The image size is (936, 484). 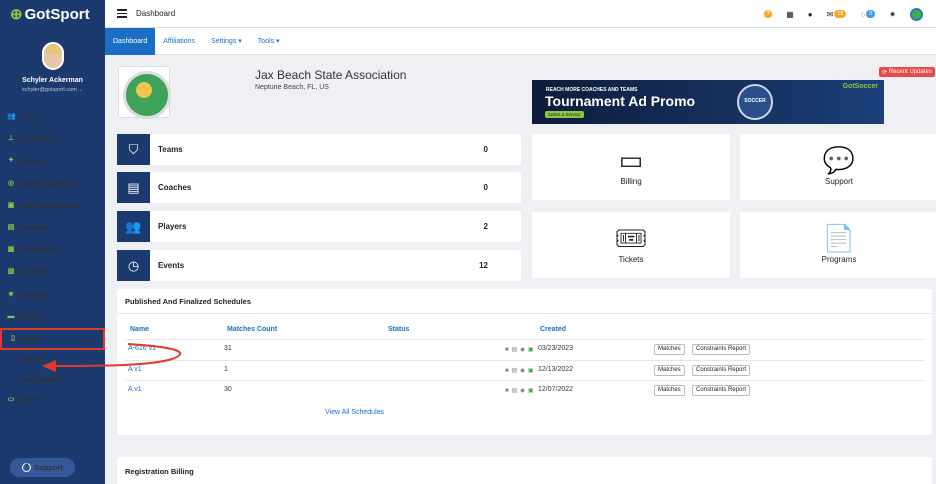 I want to click on stat-card-players: 👥 Players 2, so click(x=319, y=226).